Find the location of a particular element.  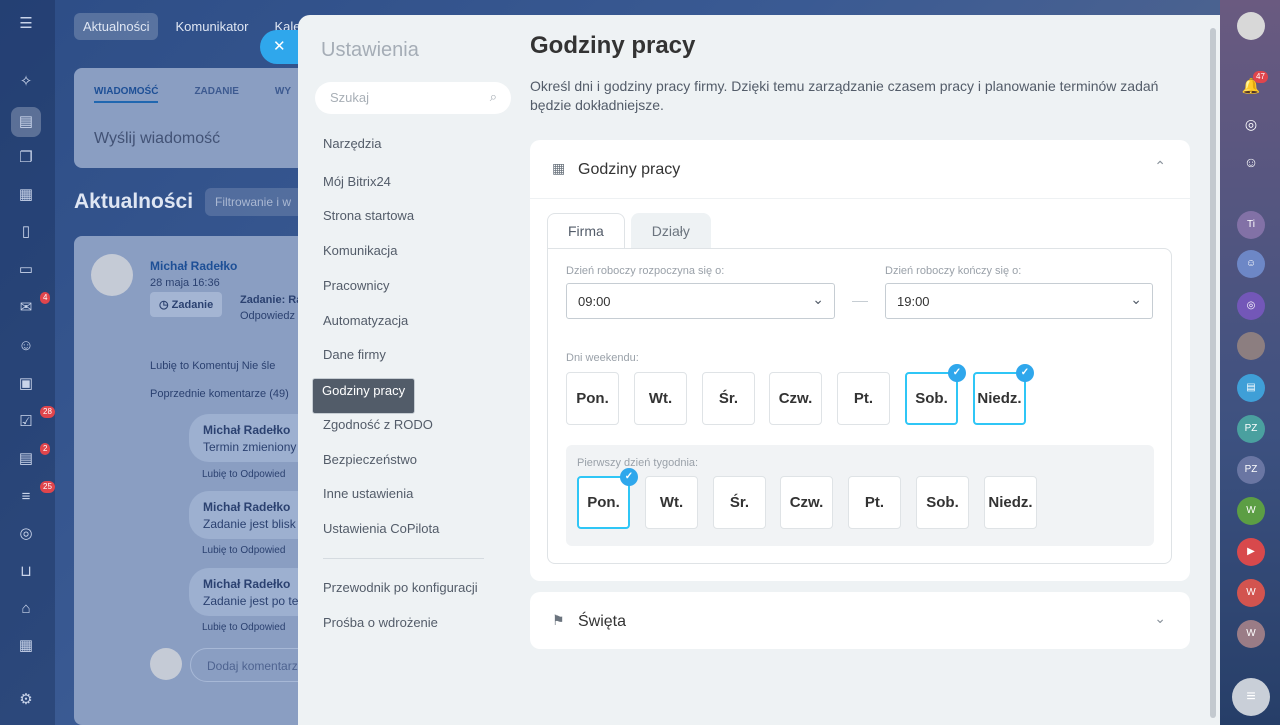

tasks-icon: ☑ 28 is located at coordinates (34, 420).